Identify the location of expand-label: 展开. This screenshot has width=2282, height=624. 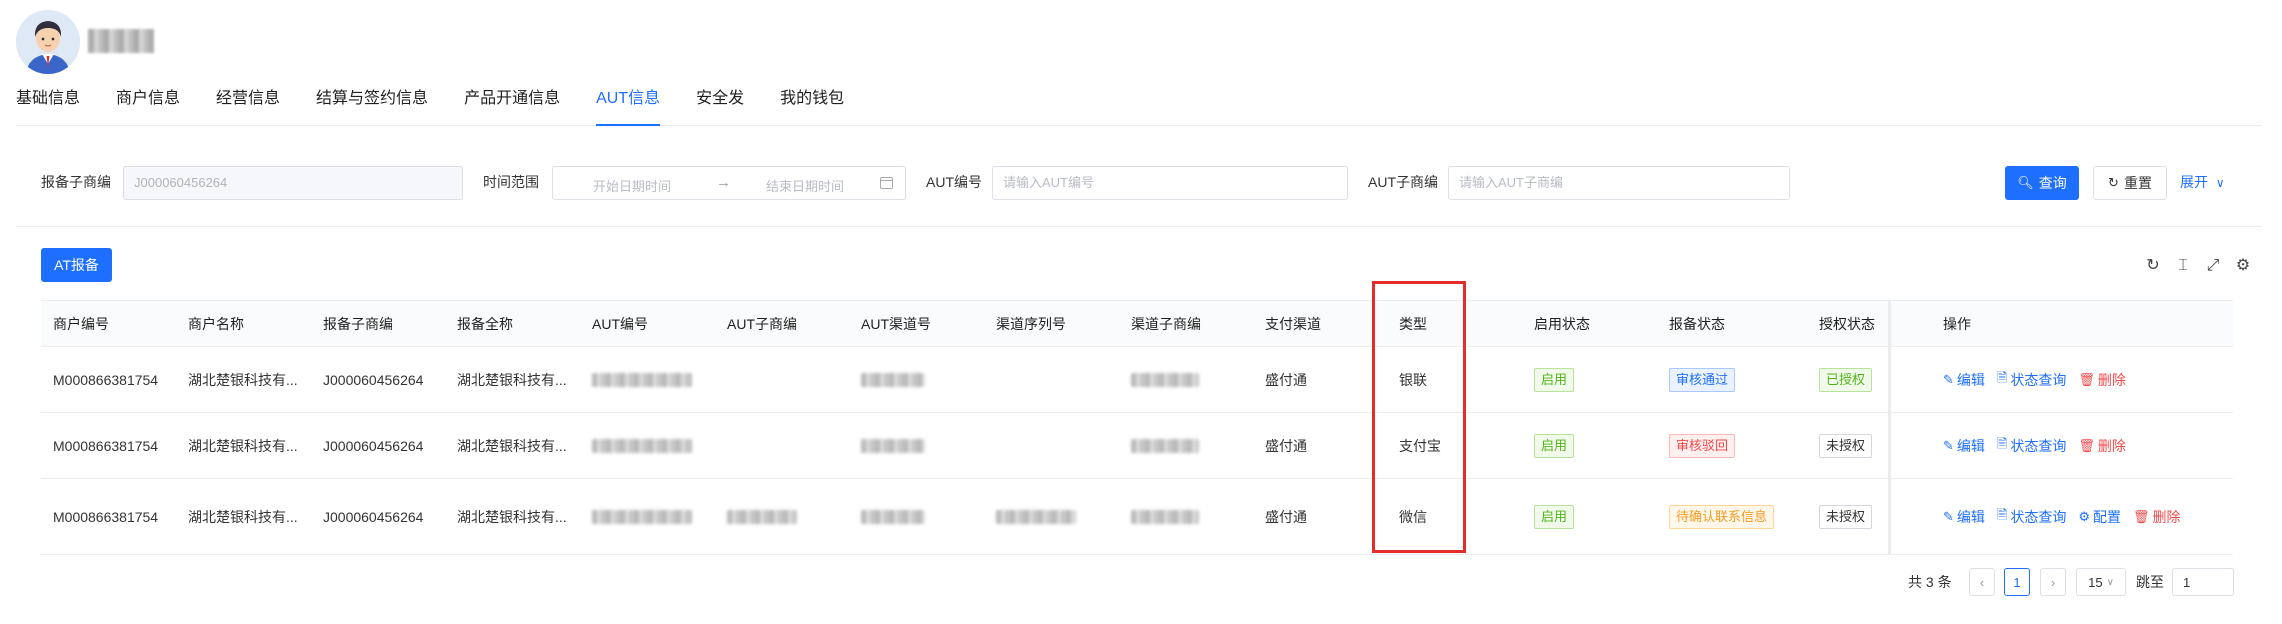
(2194, 182).